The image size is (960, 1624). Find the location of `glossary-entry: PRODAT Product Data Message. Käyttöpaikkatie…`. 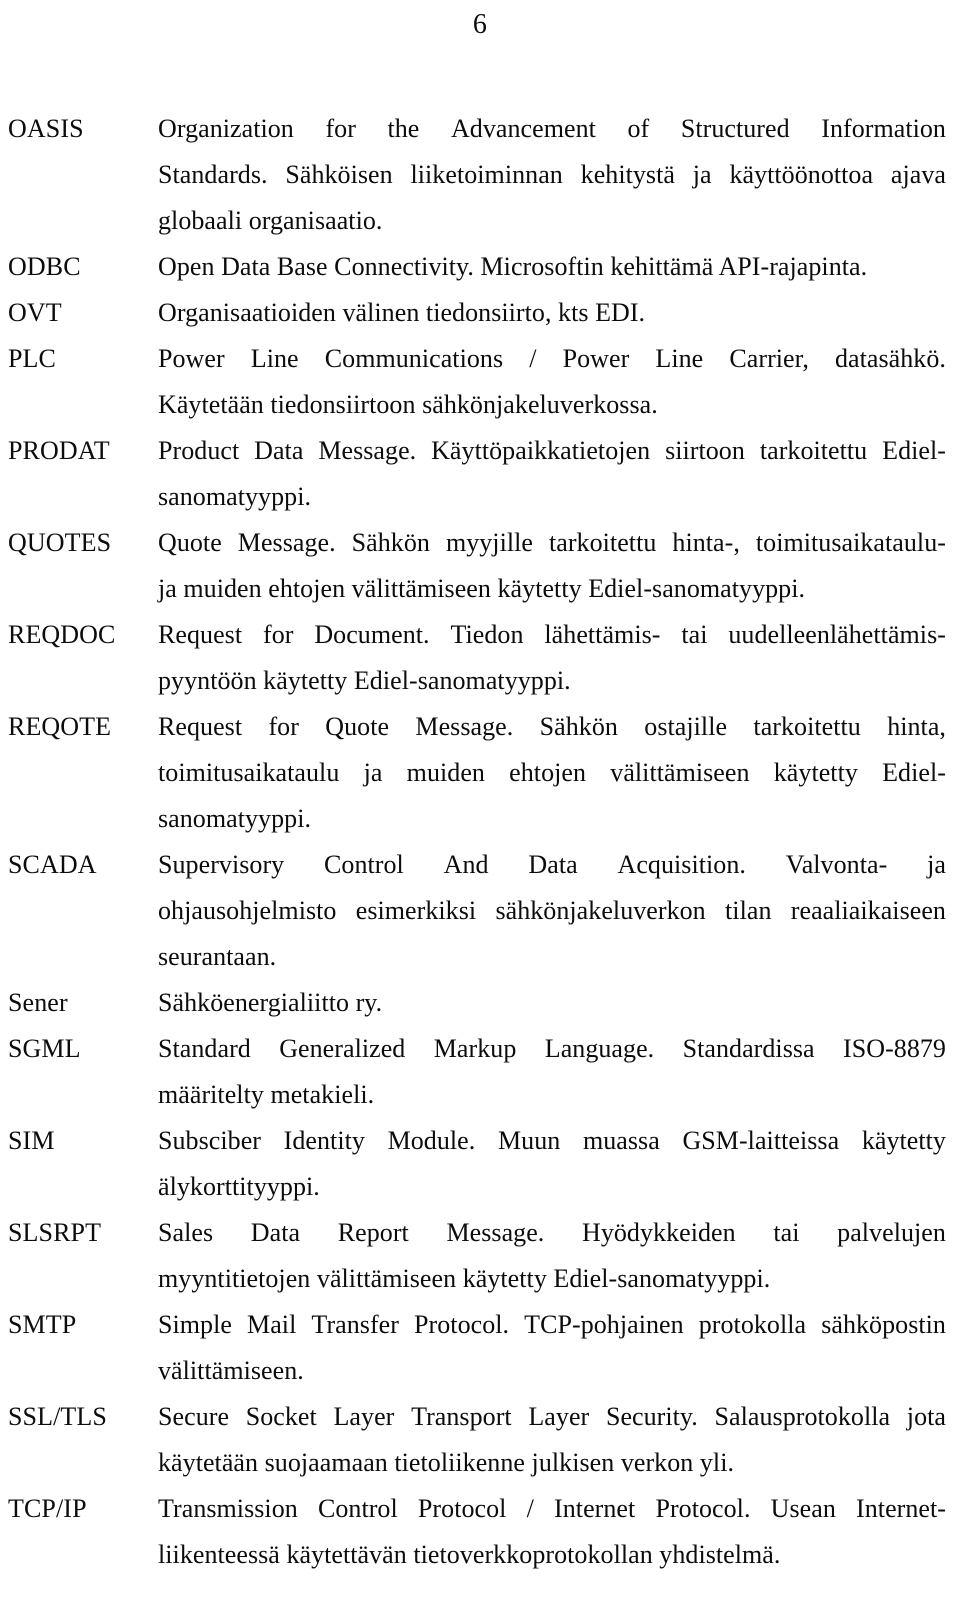

glossary-entry: PRODAT Product Data Message. Käyttöpaikkatie… is located at coordinates (477, 474).